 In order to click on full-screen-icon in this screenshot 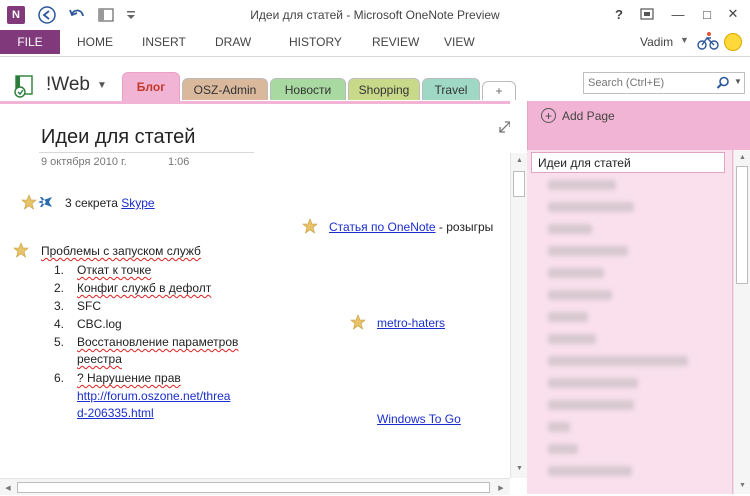, I will do `click(647, 14)`.